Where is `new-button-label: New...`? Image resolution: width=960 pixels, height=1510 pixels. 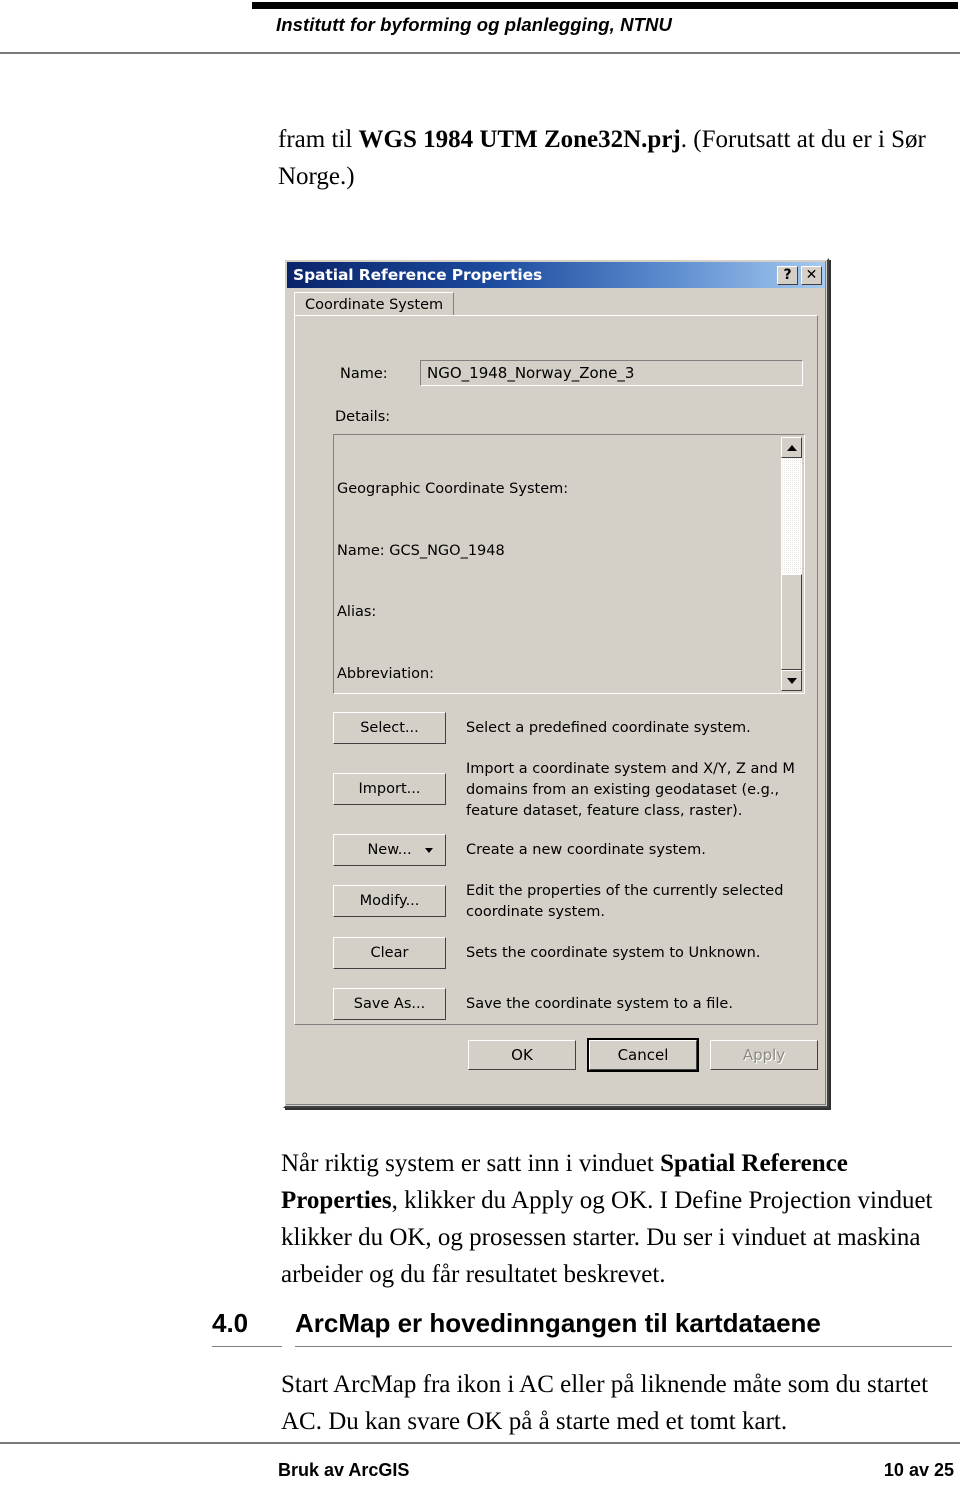
new-button-label: New... is located at coordinates (389, 850).